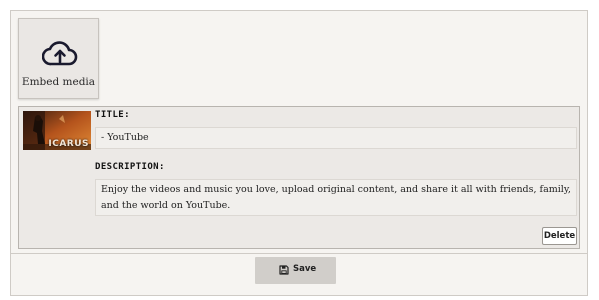 This screenshot has width=599, height=300. I want to click on embed-media-button: Embed media, so click(58, 58).